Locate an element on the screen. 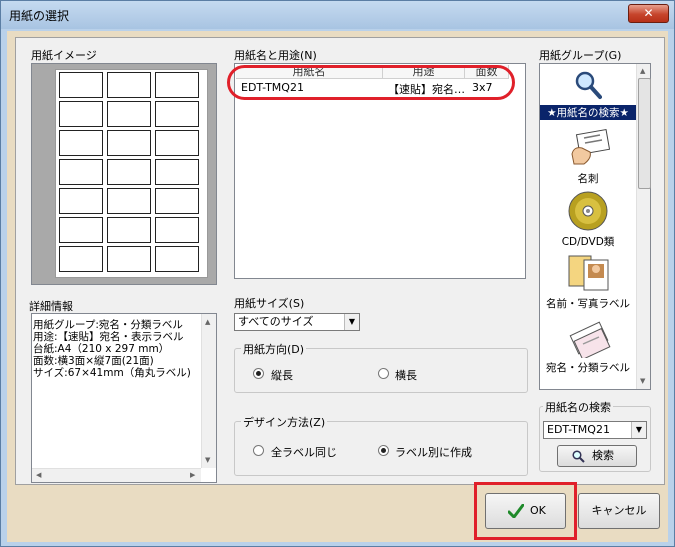 The height and width of the screenshot is (547, 675). design-same-label: 全ラベル同じ is located at coordinates (304, 452).